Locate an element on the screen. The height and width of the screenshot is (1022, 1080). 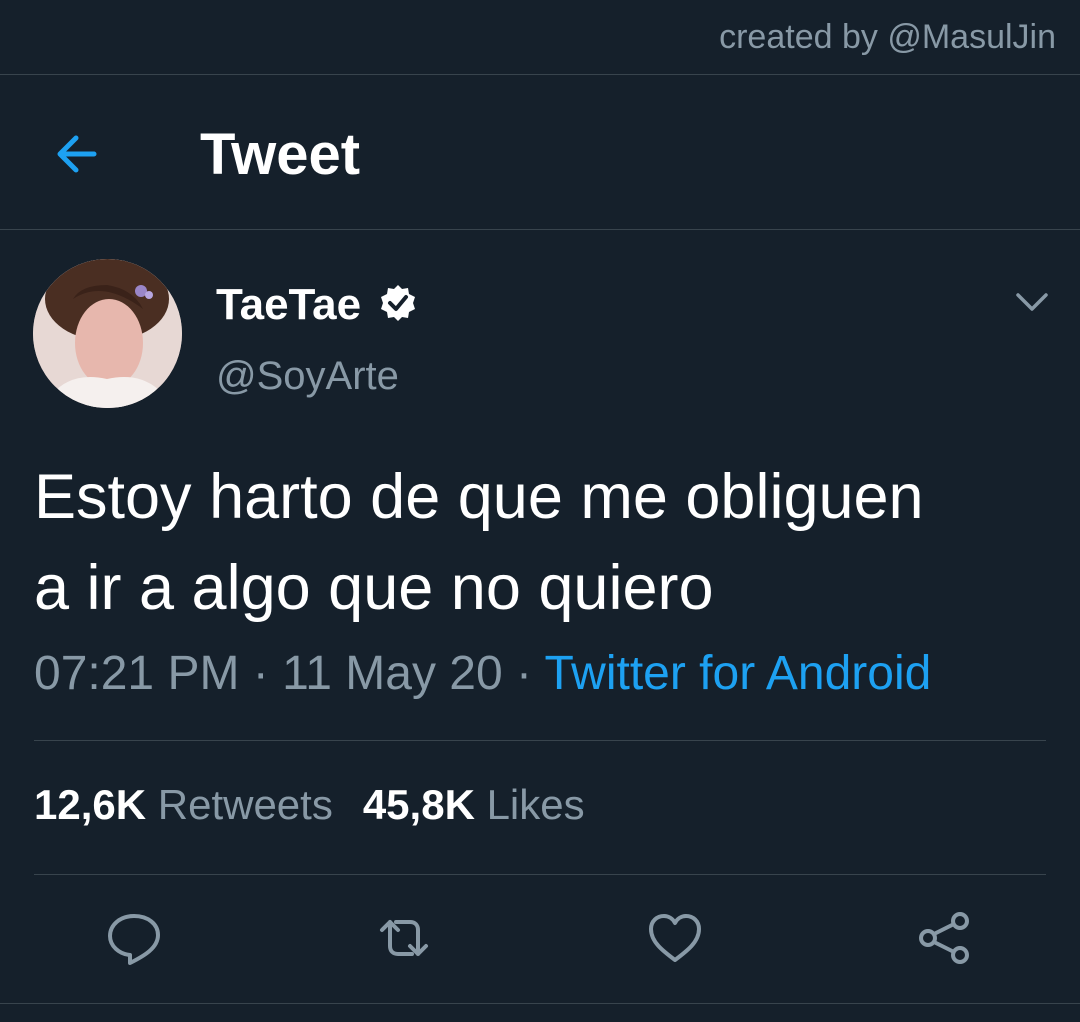
tweet-text-line: a ir a algo que no quiero is located at coordinates (374, 588).